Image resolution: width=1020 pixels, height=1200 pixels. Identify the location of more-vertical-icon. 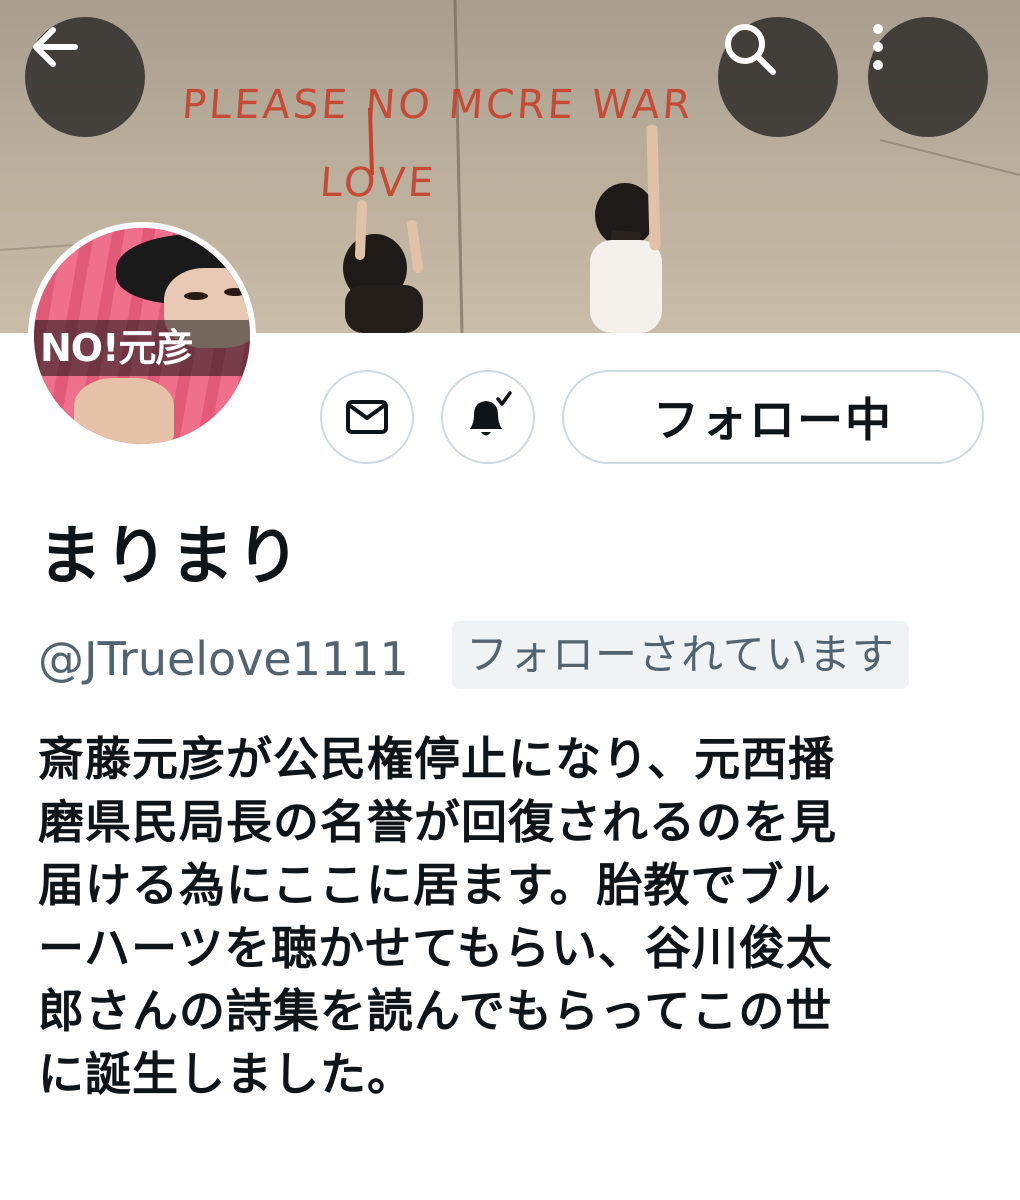
(878, 47).